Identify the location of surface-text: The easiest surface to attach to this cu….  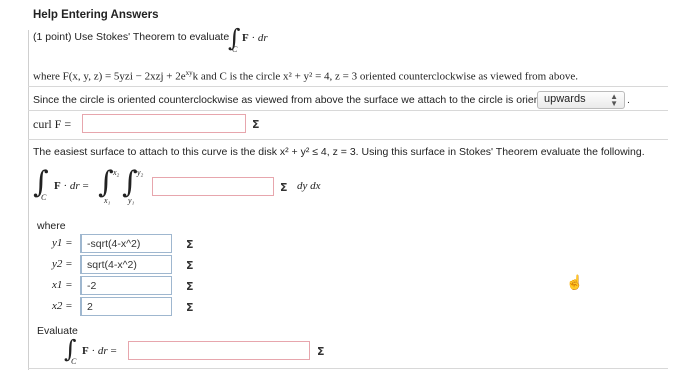
(339, 152).